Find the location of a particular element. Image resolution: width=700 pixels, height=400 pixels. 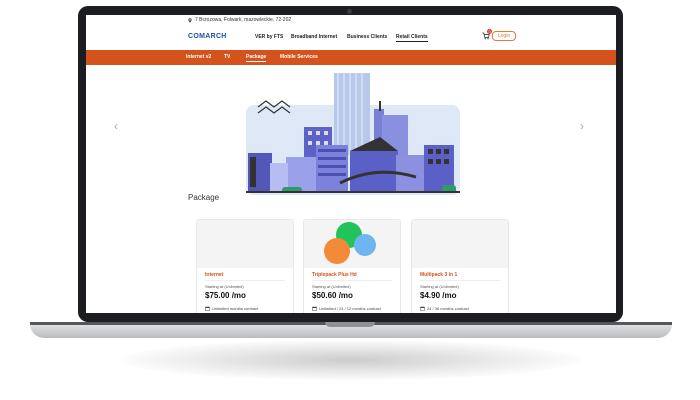

chevron-left-icon: ‹ is located at coordinates (116, 126).